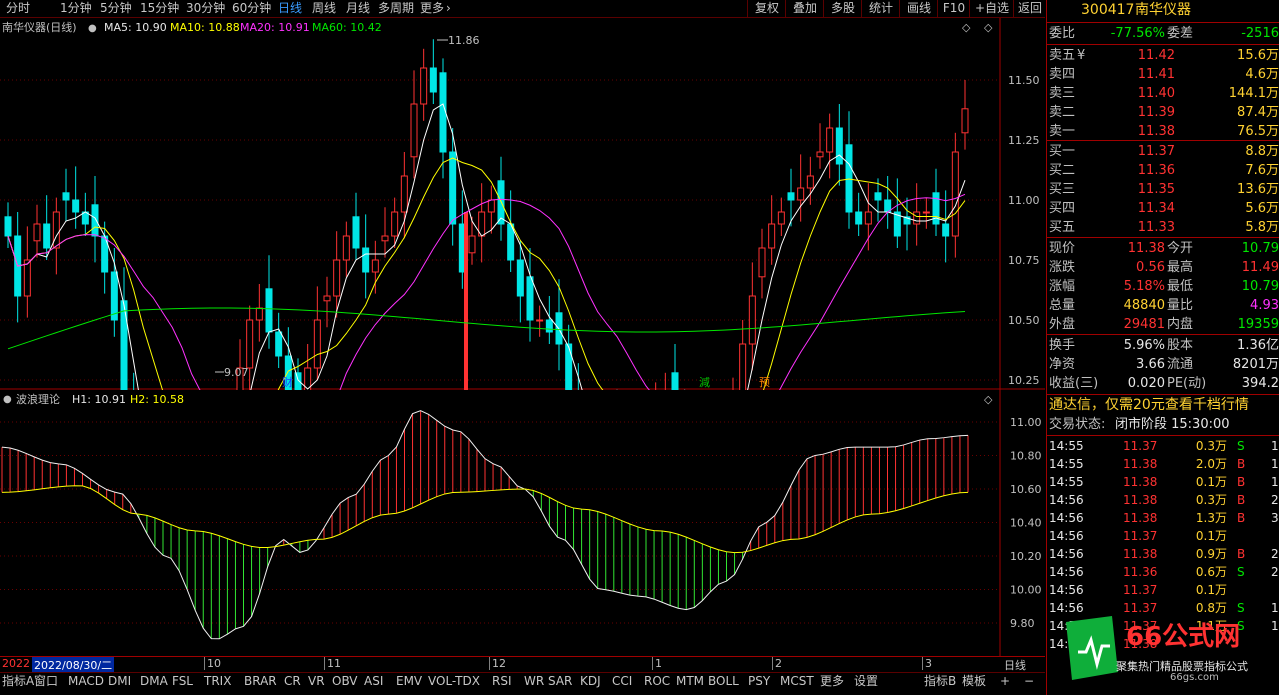 Image resolution: width=1279 pixels, height=695 pixels. What do you see at coordinates (832, 681) in the screenshot?
I see `indicator-tab-24: 更多` at bounding box center [832, 681].